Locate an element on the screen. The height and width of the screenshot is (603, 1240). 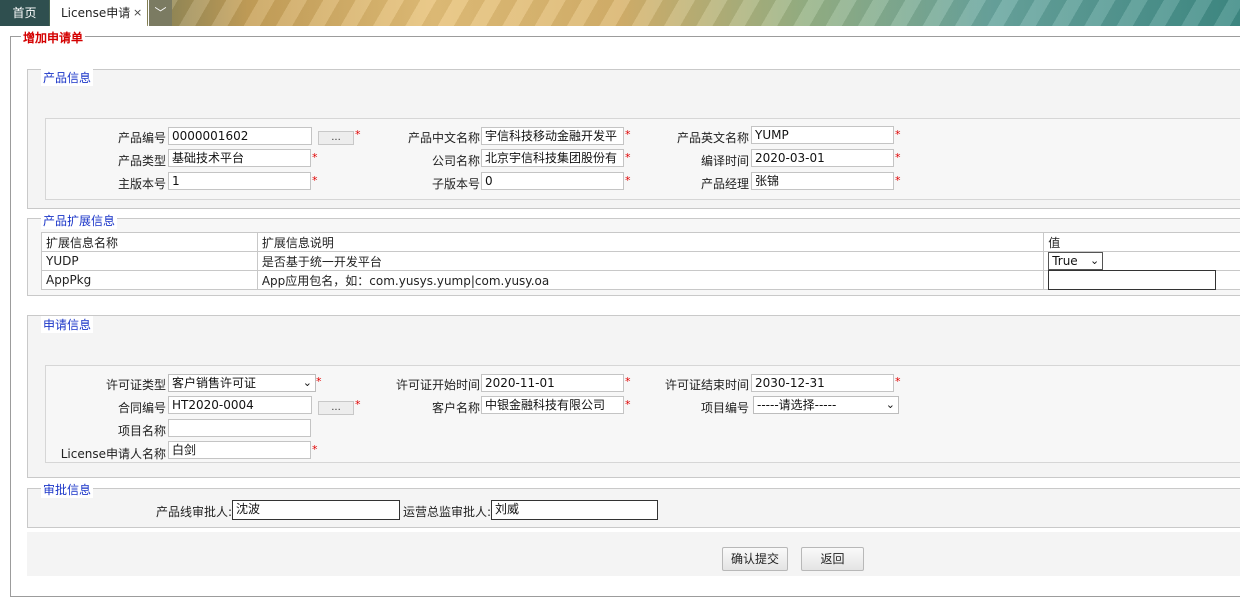
contract-no-label: 合同编号 is located at coordinates (141, 408).